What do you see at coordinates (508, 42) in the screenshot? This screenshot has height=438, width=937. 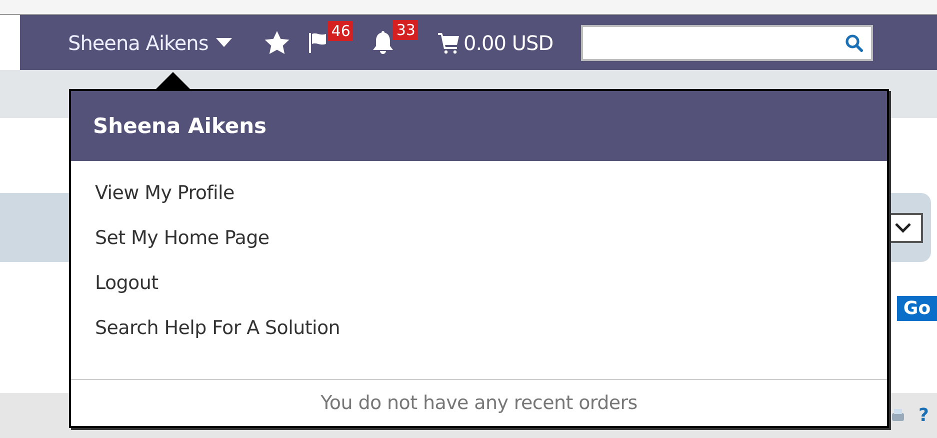 I see `cart-total: 0.00 USD` at bounding box center [508, 42].